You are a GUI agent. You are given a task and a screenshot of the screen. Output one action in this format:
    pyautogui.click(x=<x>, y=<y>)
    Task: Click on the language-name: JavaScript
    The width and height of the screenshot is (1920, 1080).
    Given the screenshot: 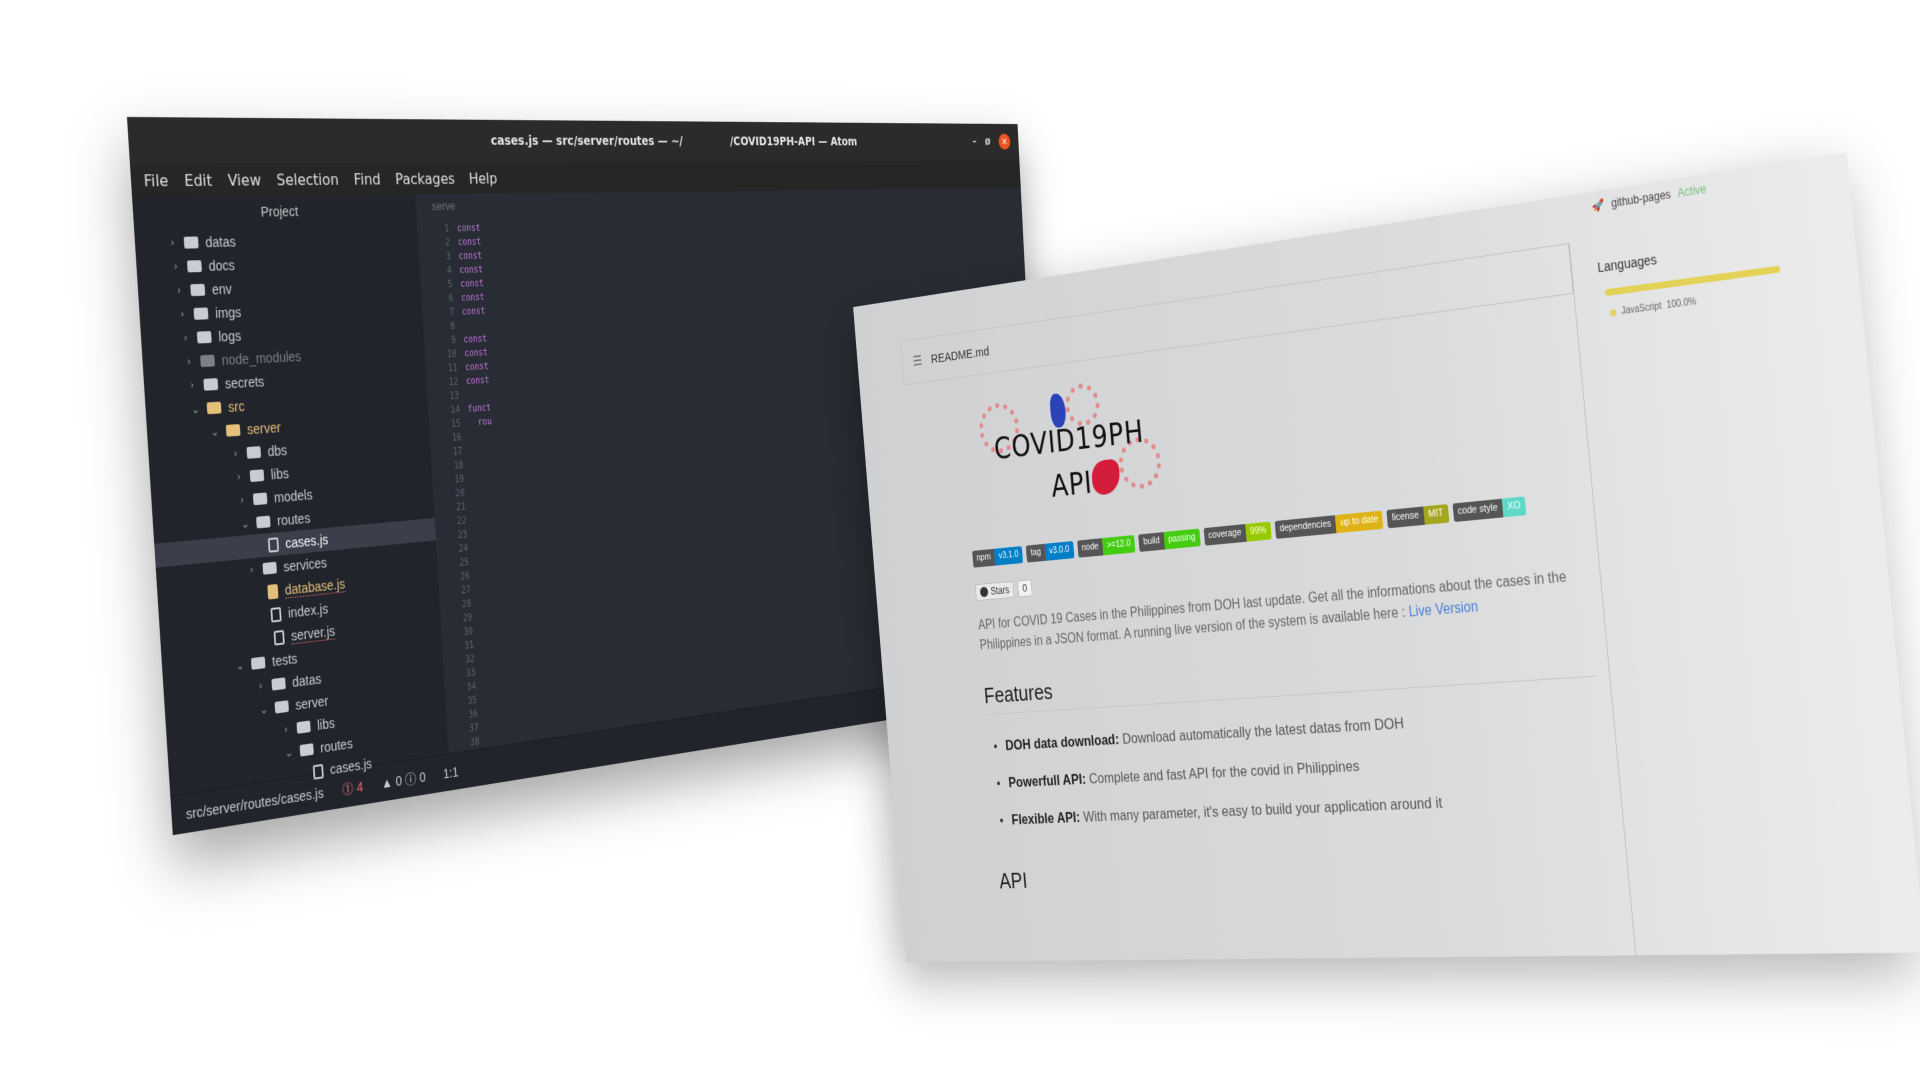 What is the action you would take?
    pyautogui.click(x=1641, y=309)
    